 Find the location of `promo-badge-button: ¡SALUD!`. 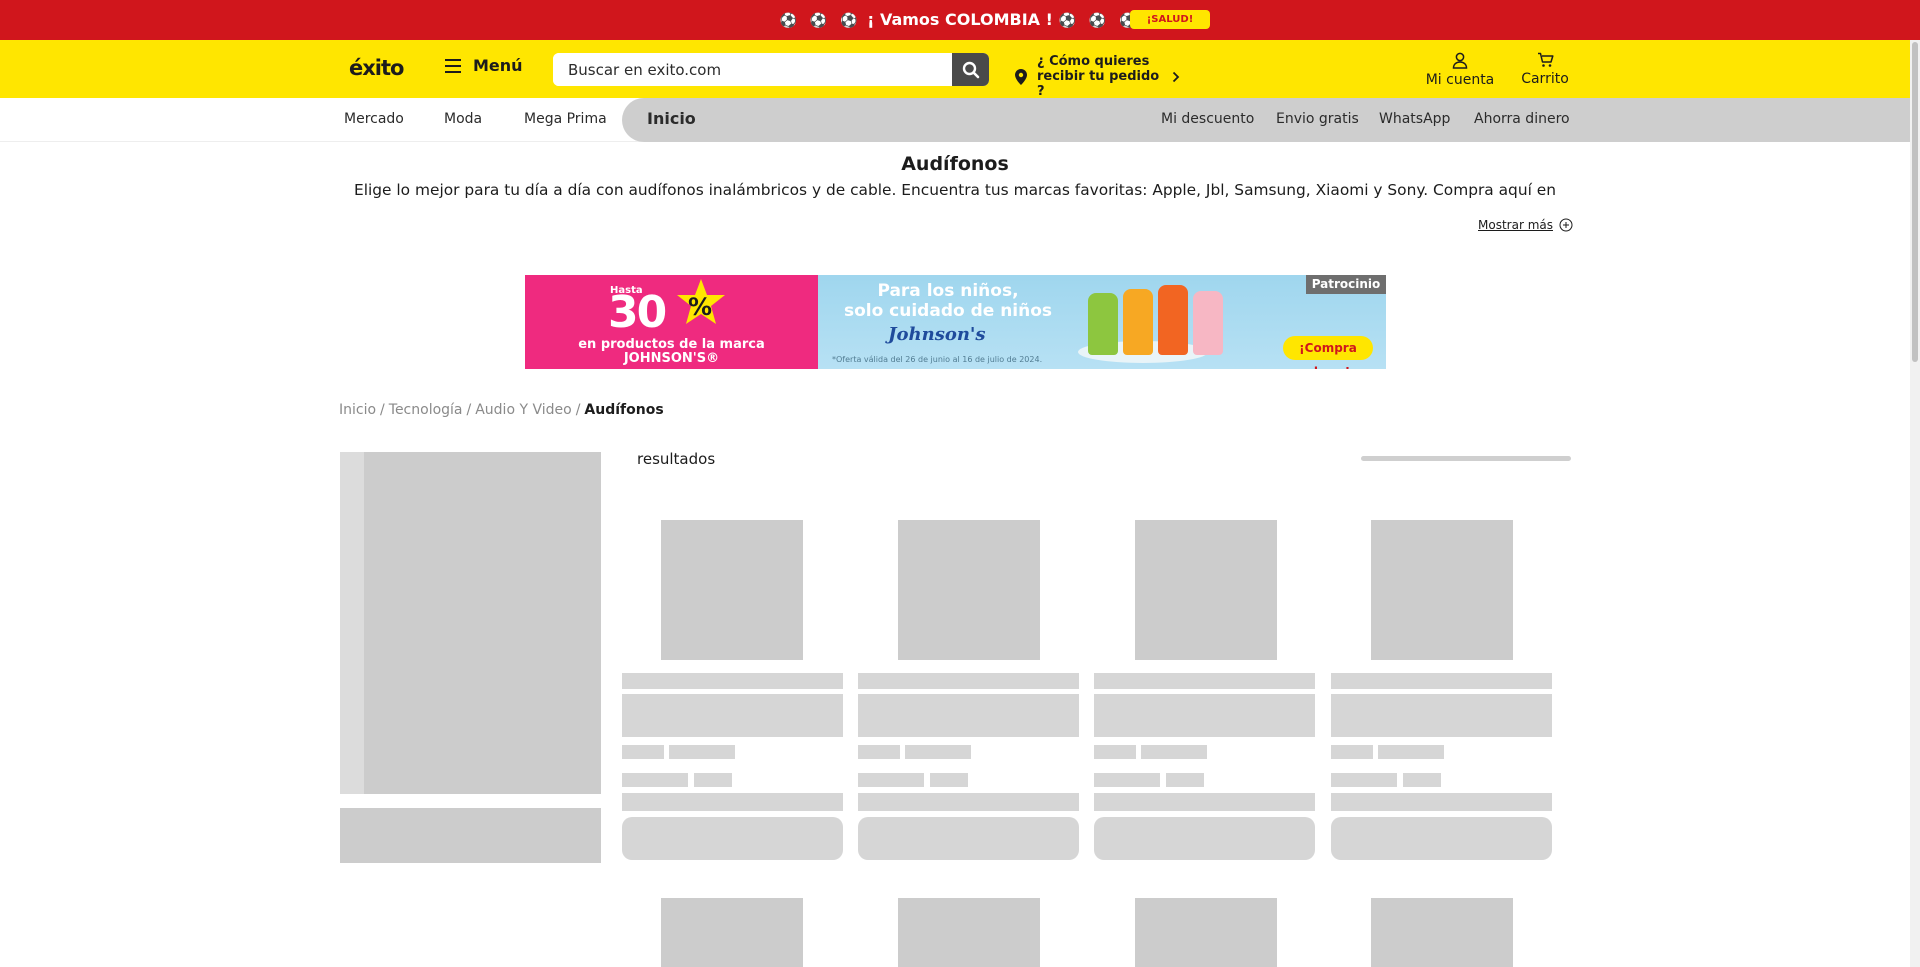

promo-badge-button: ¡SALUD! is located at coordinates (1170, 19).